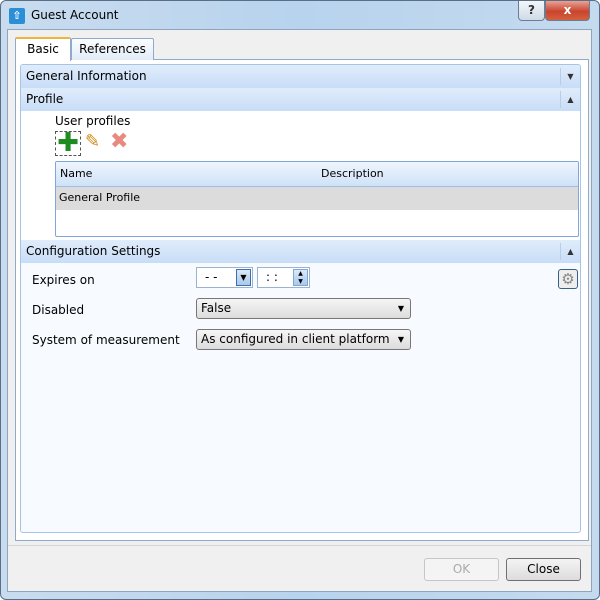 Image resolution: width=600 pixels, height=600 pixels. Describe the element at coordinates (68, 143) in the screenshot. I see `add-icon: ✚` at that location.